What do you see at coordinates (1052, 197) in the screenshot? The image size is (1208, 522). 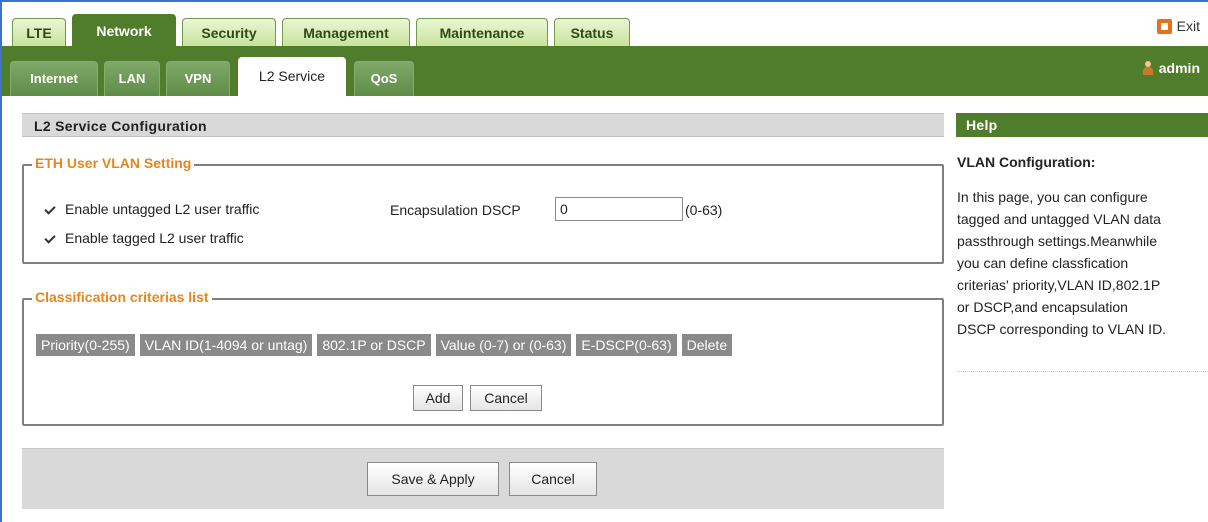 I see `help-line: In this page, you can configure` at bounding box center [1052, 197].